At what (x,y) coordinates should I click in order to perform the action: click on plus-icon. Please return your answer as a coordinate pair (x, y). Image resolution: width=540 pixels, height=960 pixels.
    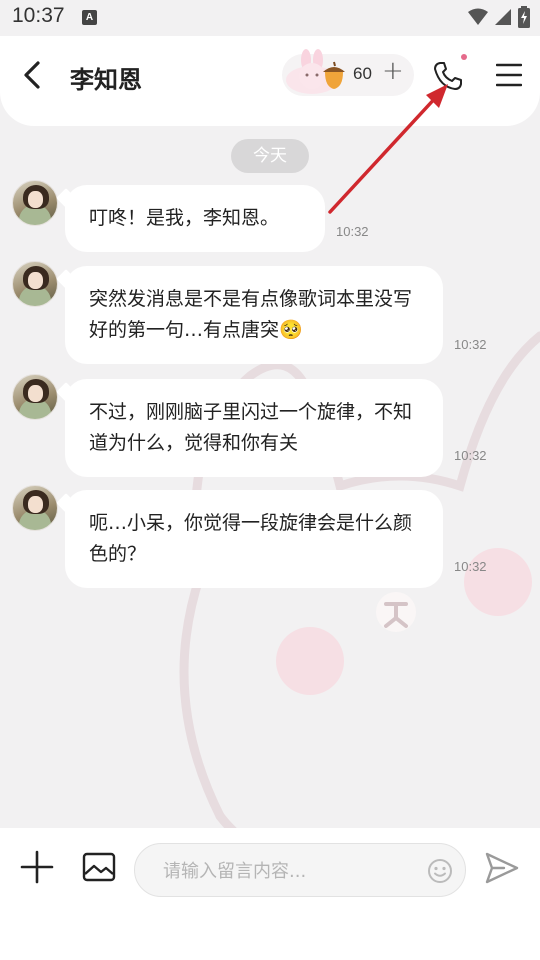
    Looking at the image, I should click on (37, 867).